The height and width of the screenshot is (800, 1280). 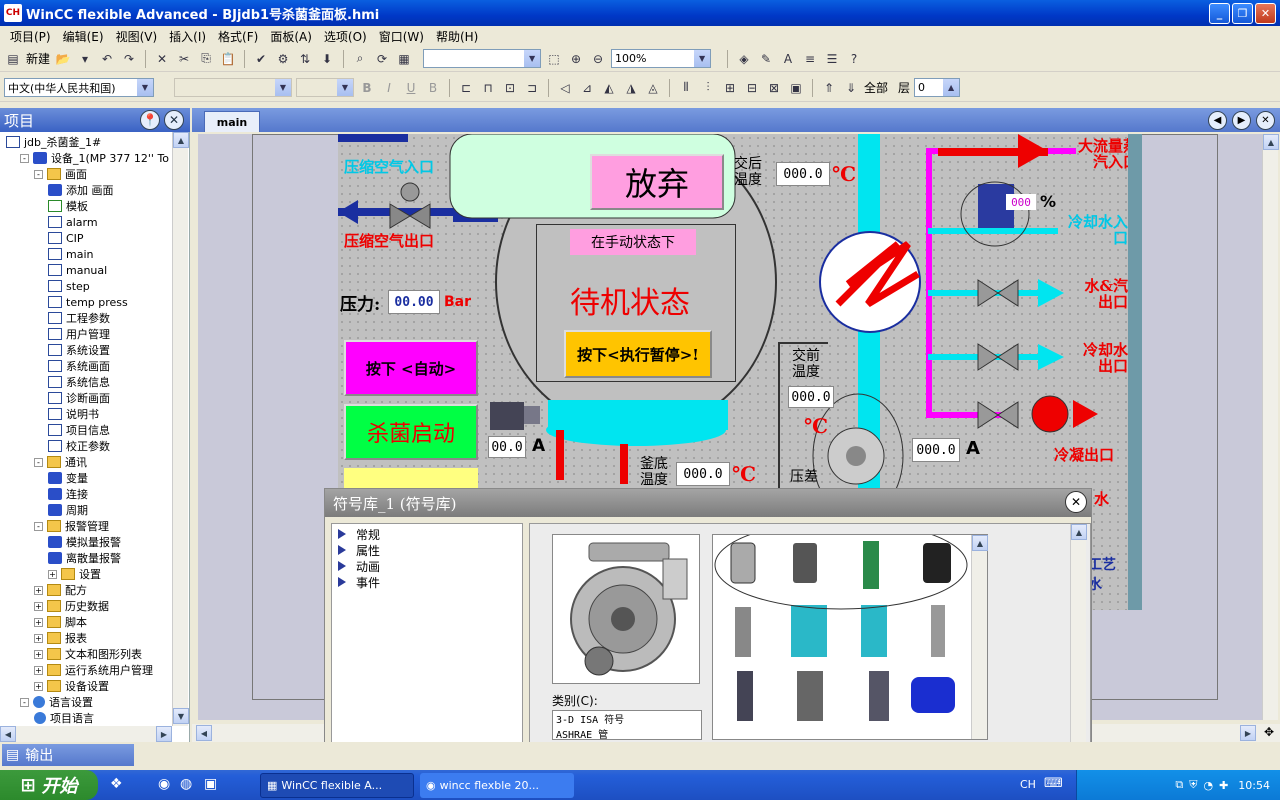 I want to click on distribute-v-icon: ⫶, so click(x=708, y=88).